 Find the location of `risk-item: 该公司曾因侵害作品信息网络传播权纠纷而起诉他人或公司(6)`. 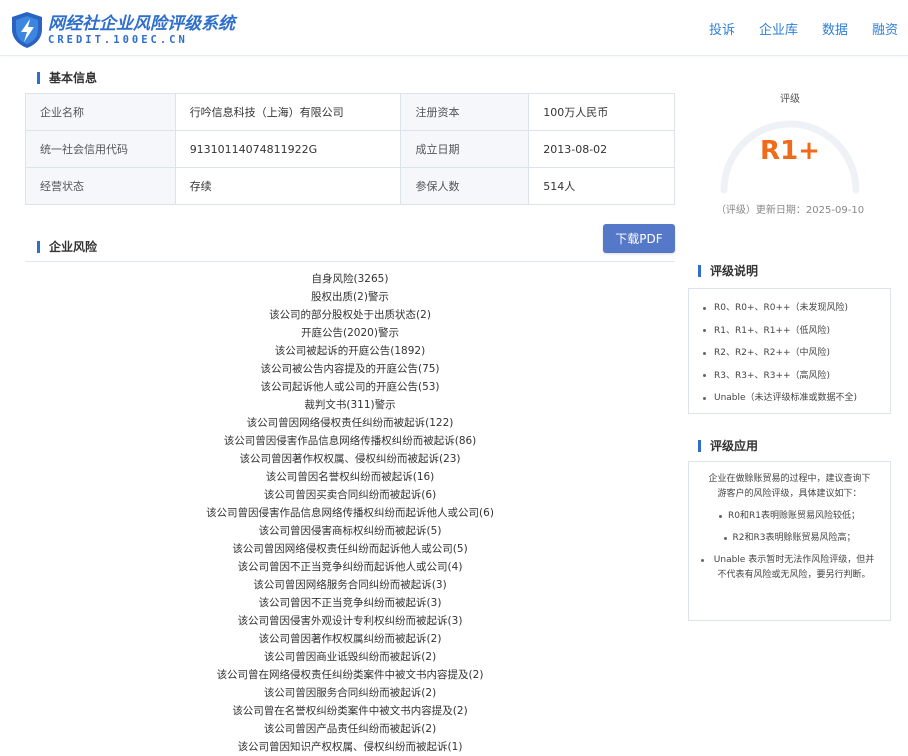

risk-item: 该公司曾因侵害作品信息网络传播权纠纷而起诉他人或公司(6) is located at coordinates (350, 513).